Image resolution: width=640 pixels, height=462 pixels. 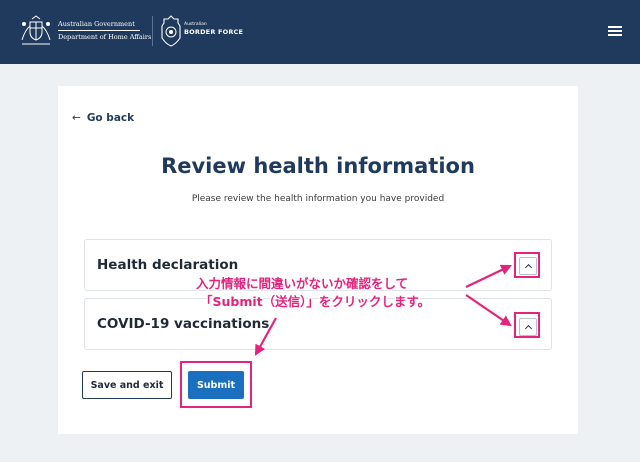 I want to click on border-force-wordmark: Australian BORDER FORCE, so click(x=213, y=29).